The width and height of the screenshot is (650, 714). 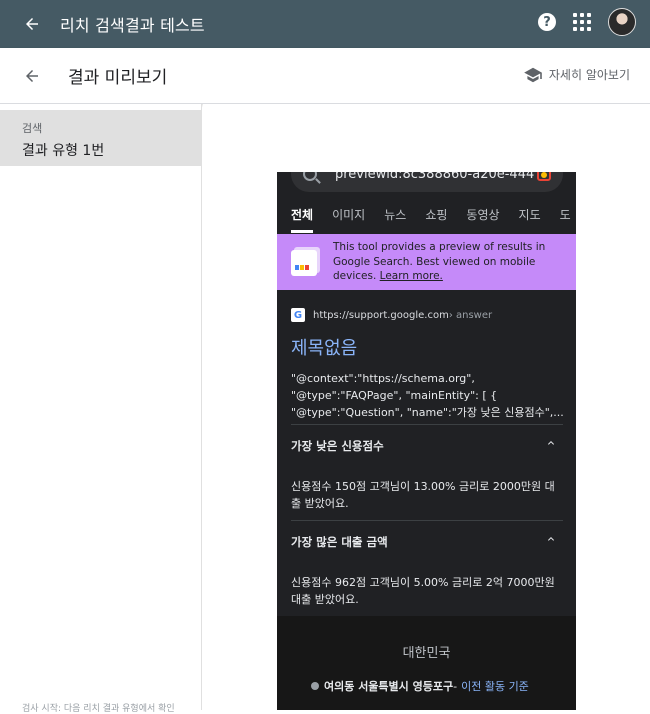 What do you see at coordinates (427, 542) in the screenshot?
I see `faq-question: 가장 많은 대출 금액` at bounding box center [427, 542].